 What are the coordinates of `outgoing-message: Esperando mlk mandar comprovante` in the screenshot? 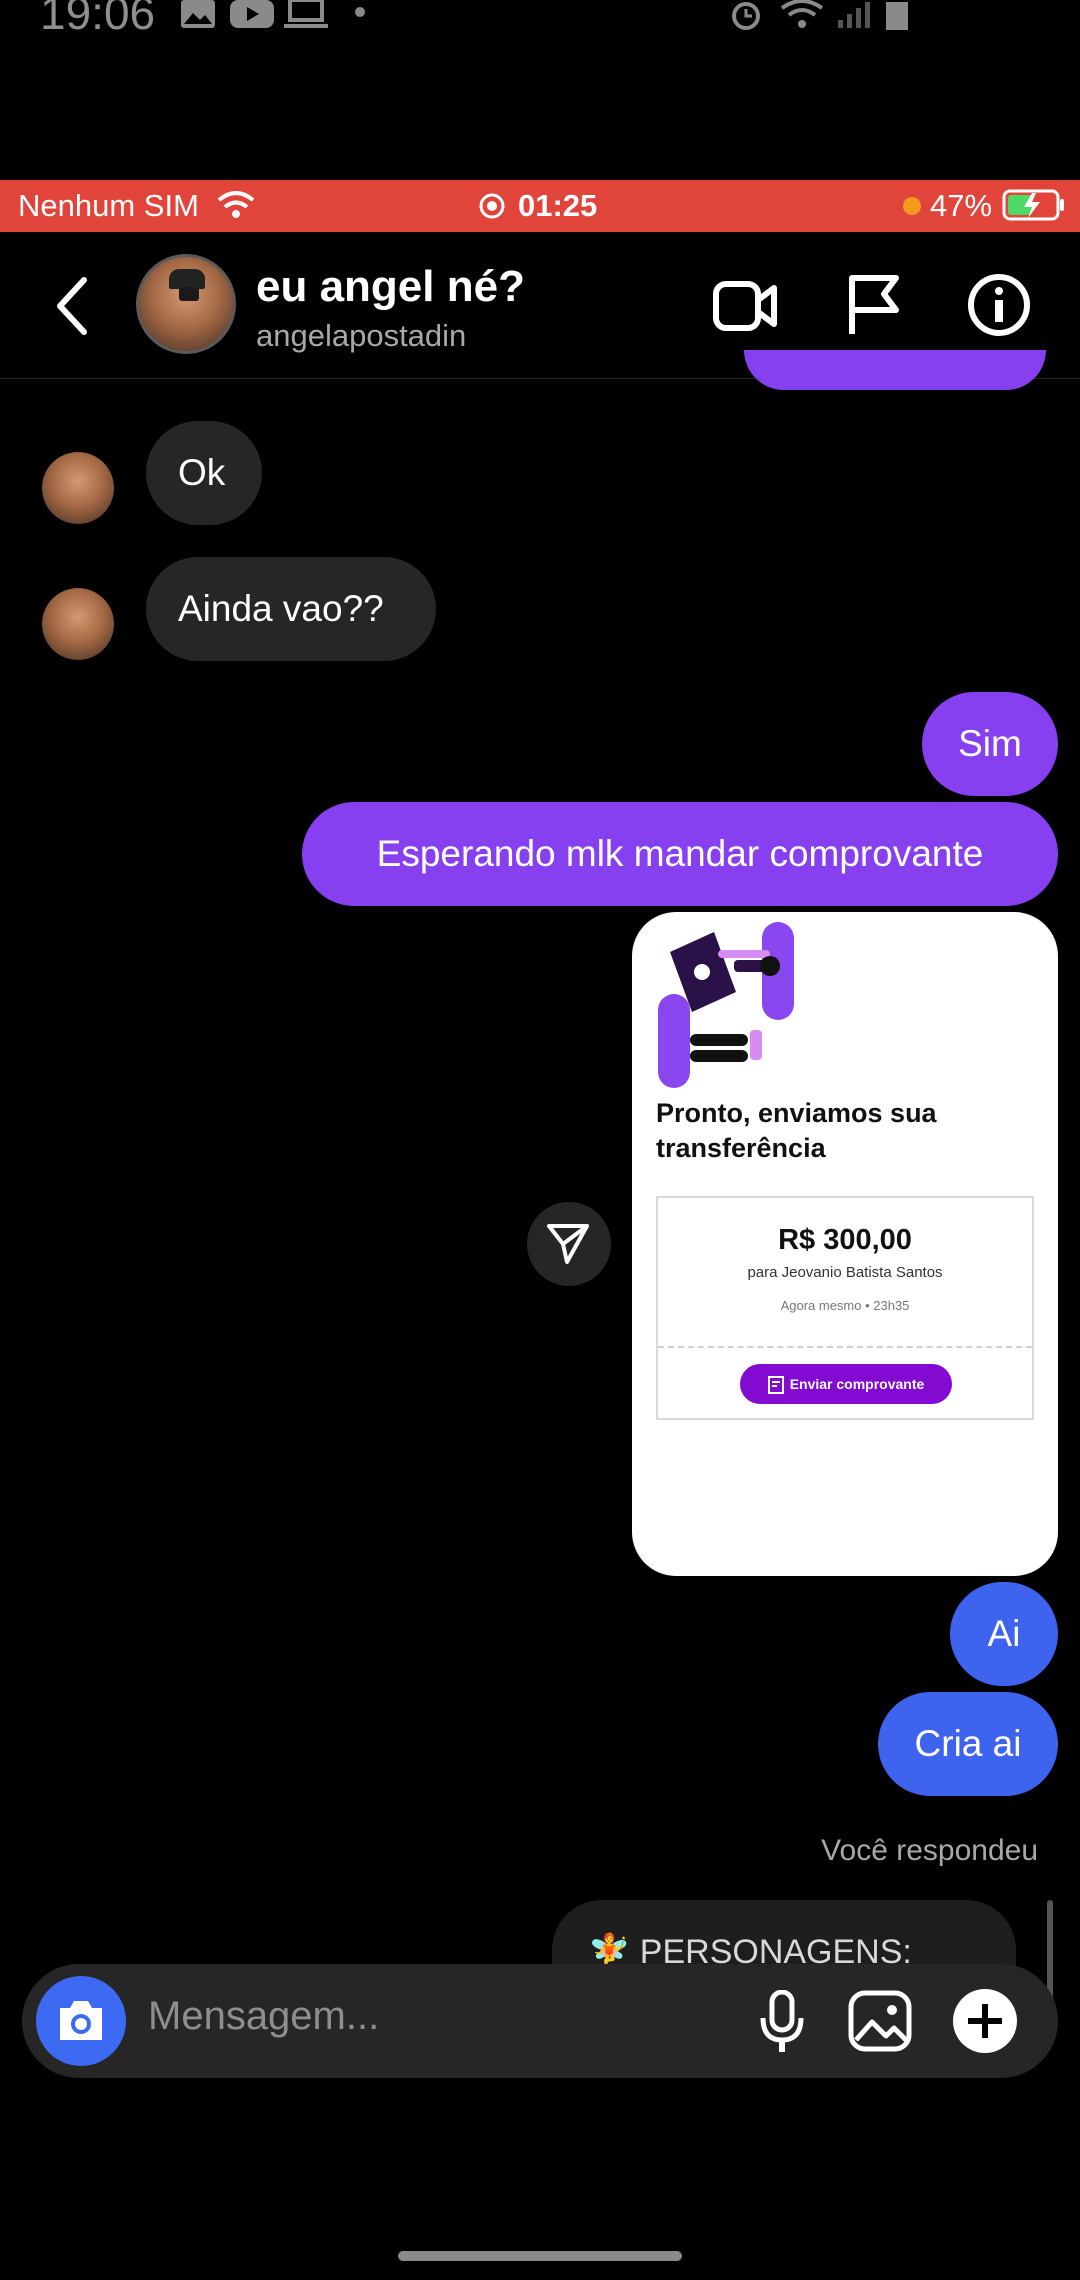 It's located at (680, 854).